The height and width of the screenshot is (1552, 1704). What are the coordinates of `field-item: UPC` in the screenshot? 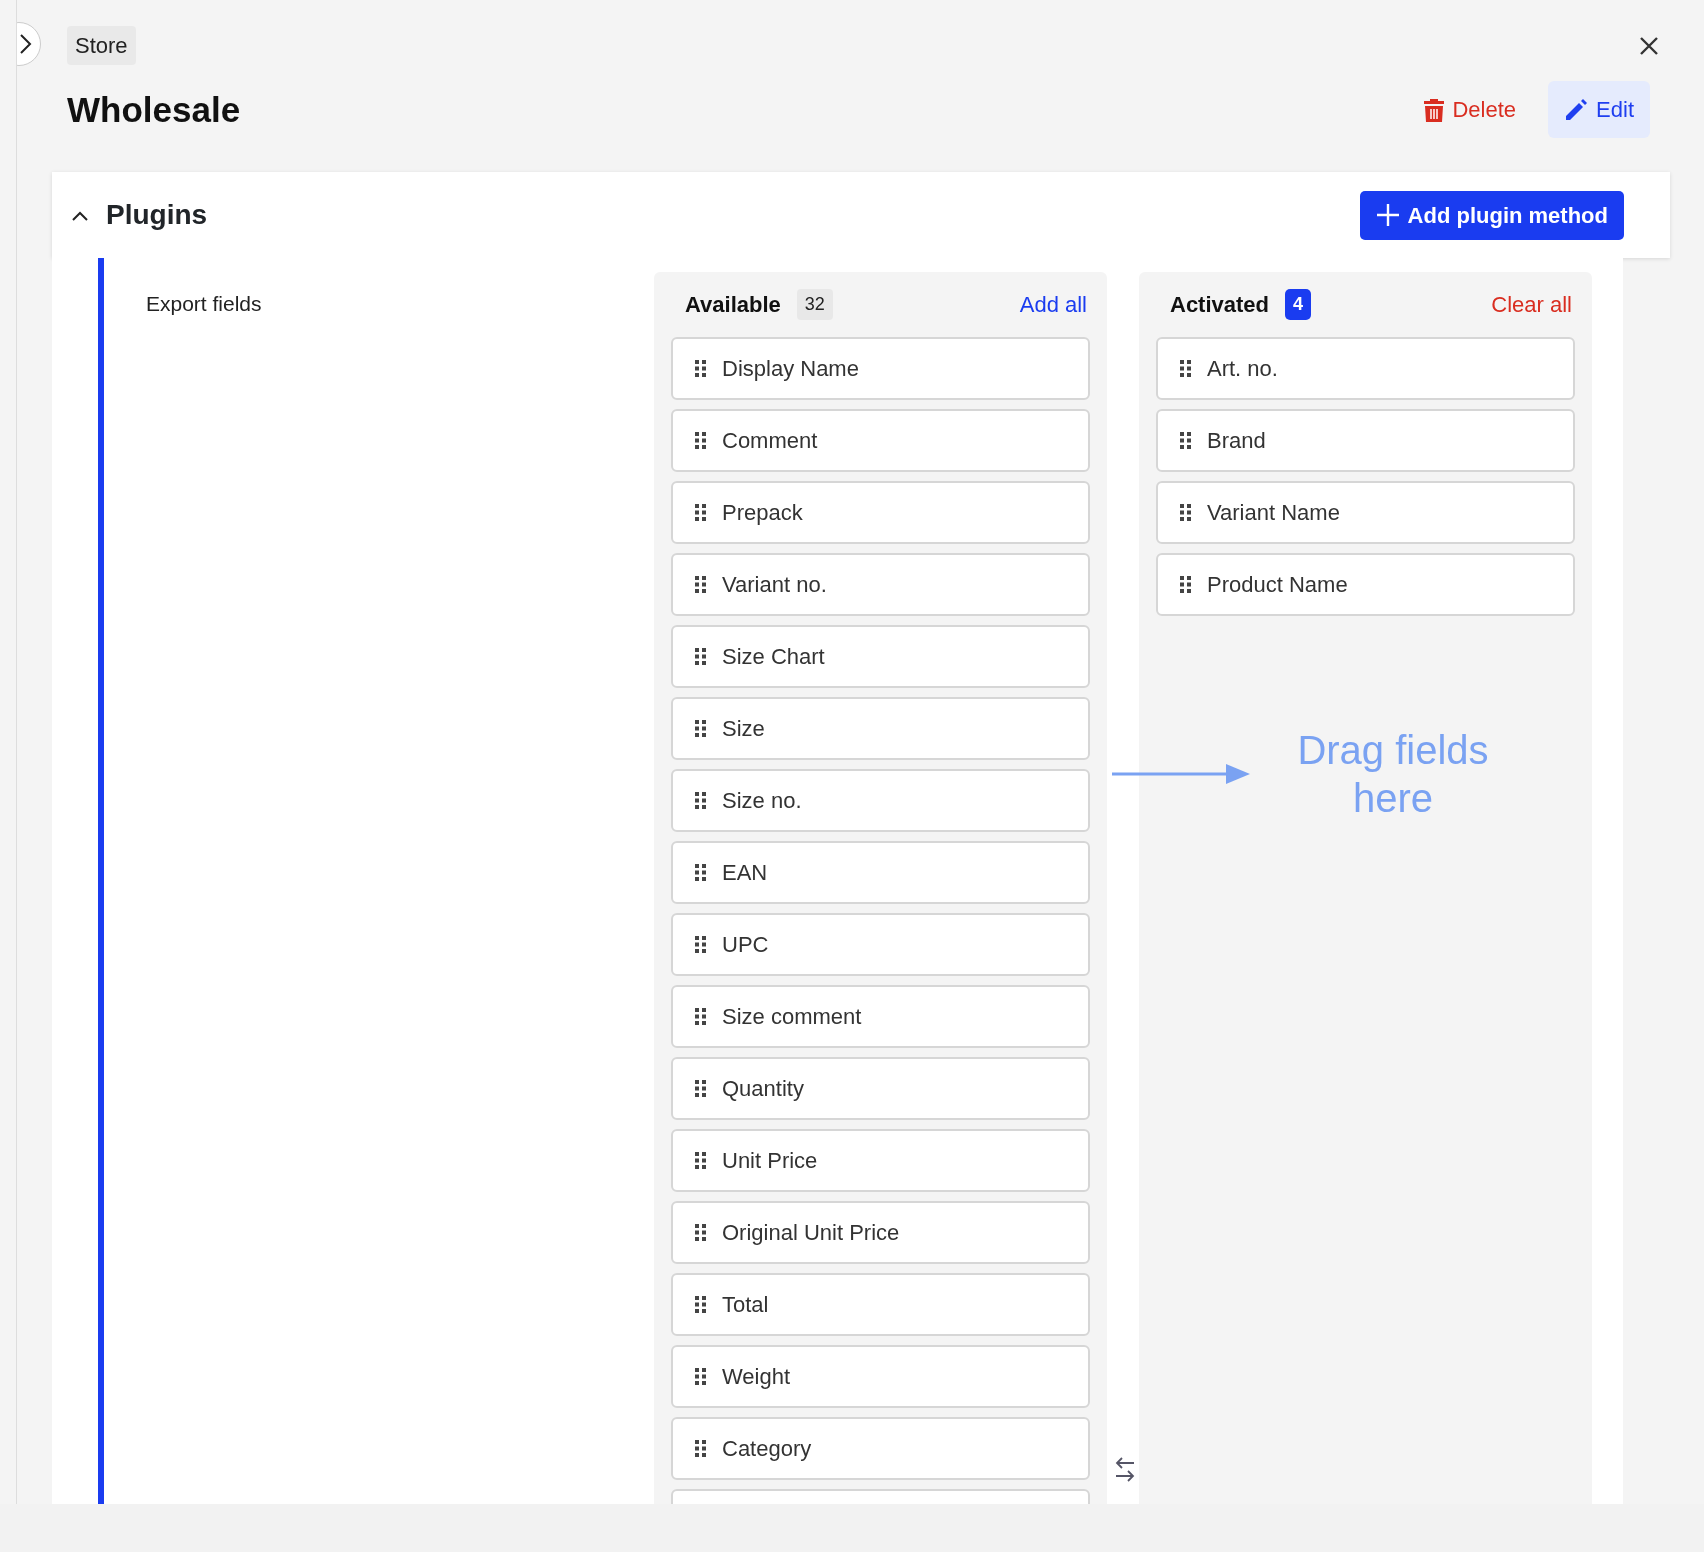 It's located at (880, 944).